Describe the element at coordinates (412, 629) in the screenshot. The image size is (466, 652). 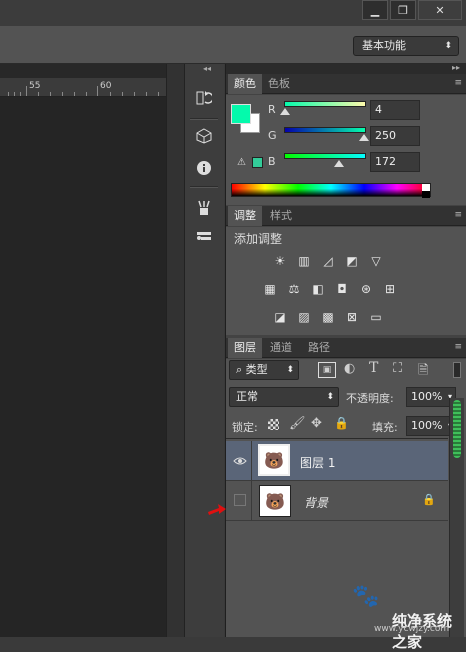
I see `watermark-url: www.ycwjzy.com` at that location.